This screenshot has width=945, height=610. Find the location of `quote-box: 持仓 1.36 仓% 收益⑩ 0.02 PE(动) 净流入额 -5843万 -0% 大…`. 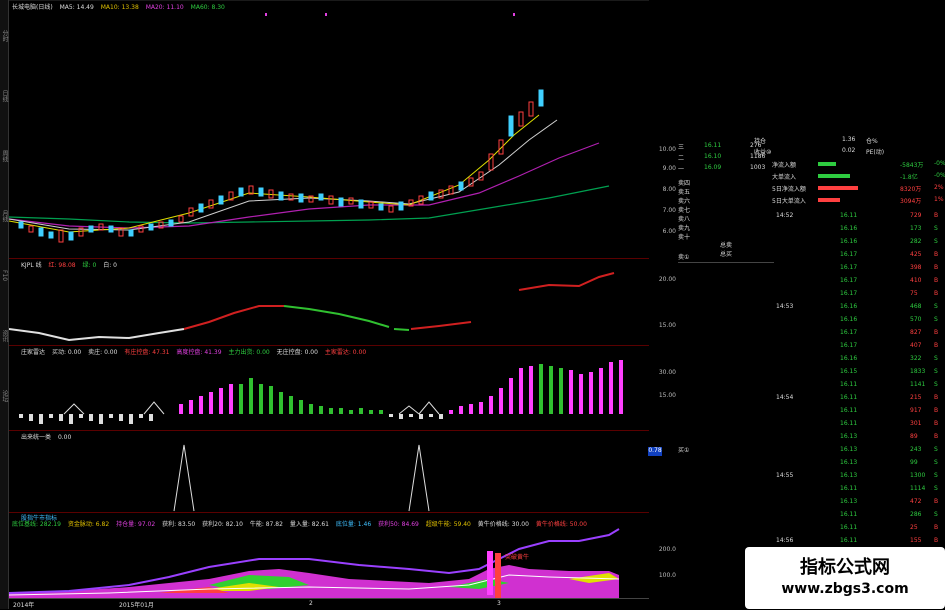

quote-box: 持仓 1.36 仓% 收益⑩ 0.02 PE(动) 净流入额 -5843万 -0% 大… is located at coordinates (849, 175).